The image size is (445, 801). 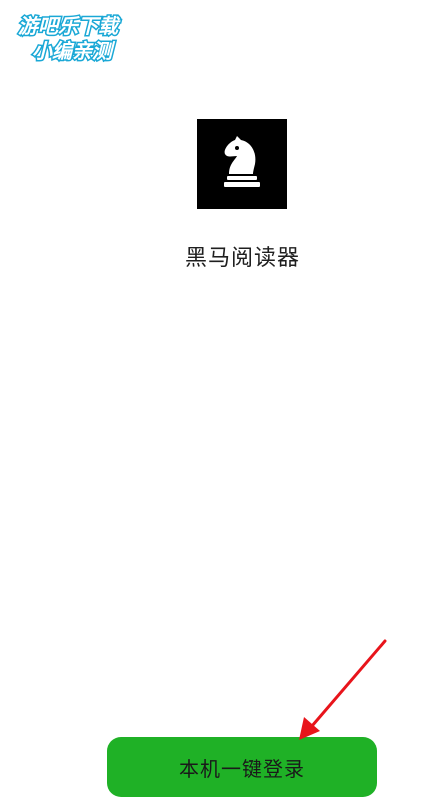 I want to click on watermark-line1: 游吧乐下载, so click(x=69, y=26).